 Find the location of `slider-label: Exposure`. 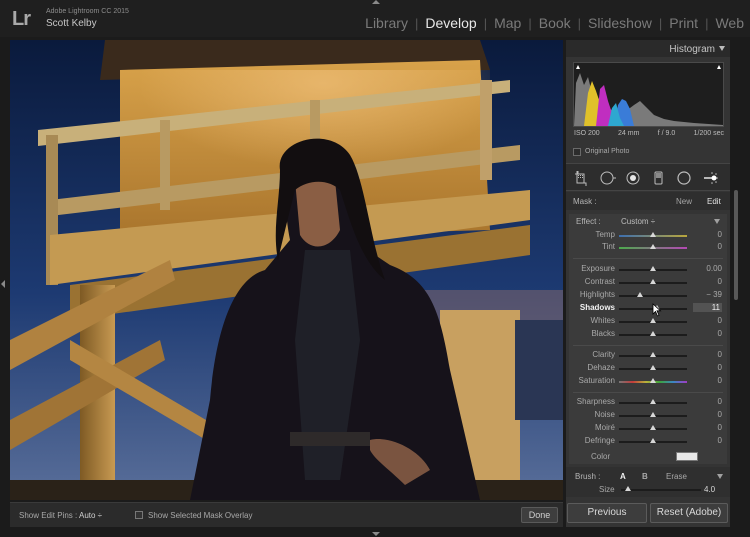

slider-label: Exposure is located at coordinates (598, 268).